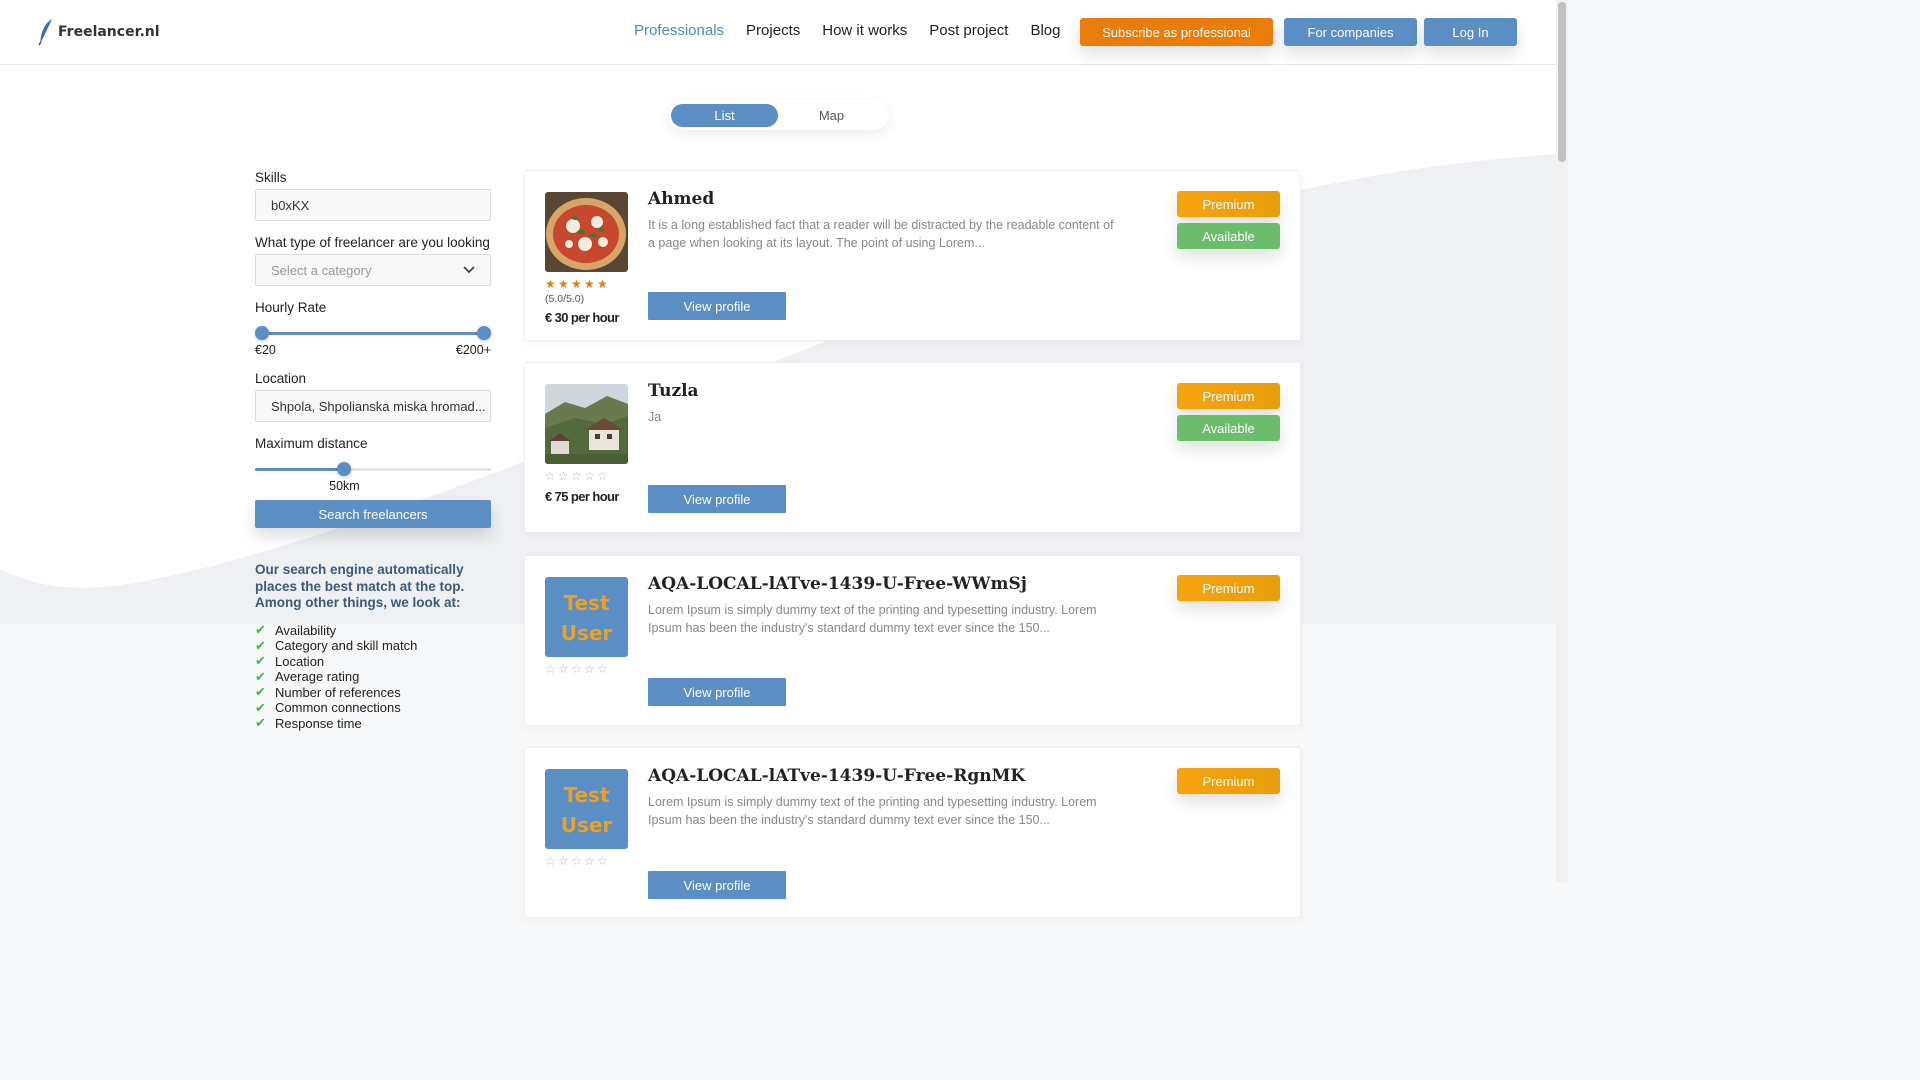 Image resolution: width=1920 pixels, height=1080 pixels. Describe the element at coordinates (300, 469) in the screenshot. I see `distance-fill` at that location.